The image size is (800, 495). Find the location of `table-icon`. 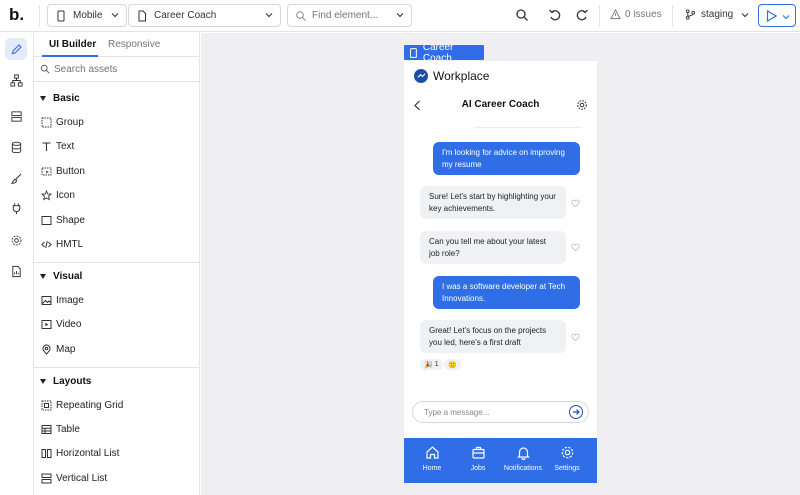

table-icon is located at coordinates (46, 429).